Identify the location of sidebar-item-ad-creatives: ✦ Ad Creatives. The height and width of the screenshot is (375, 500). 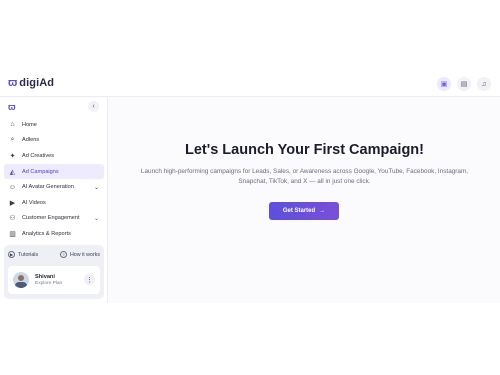
(54, 156).